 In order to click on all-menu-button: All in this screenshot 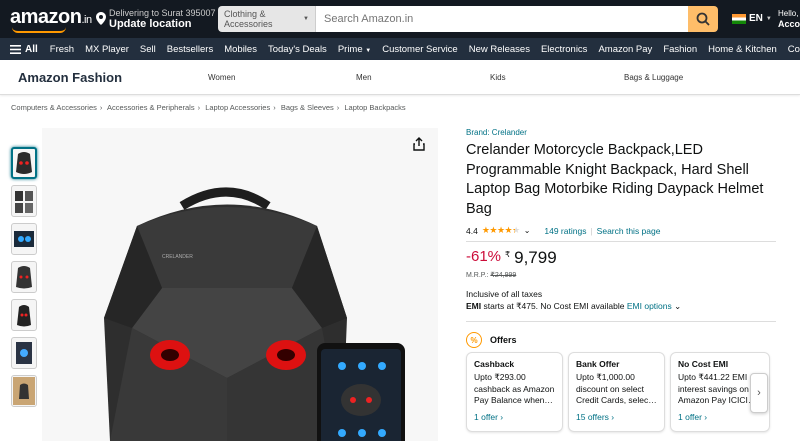, I will do `click(24, 49)`.